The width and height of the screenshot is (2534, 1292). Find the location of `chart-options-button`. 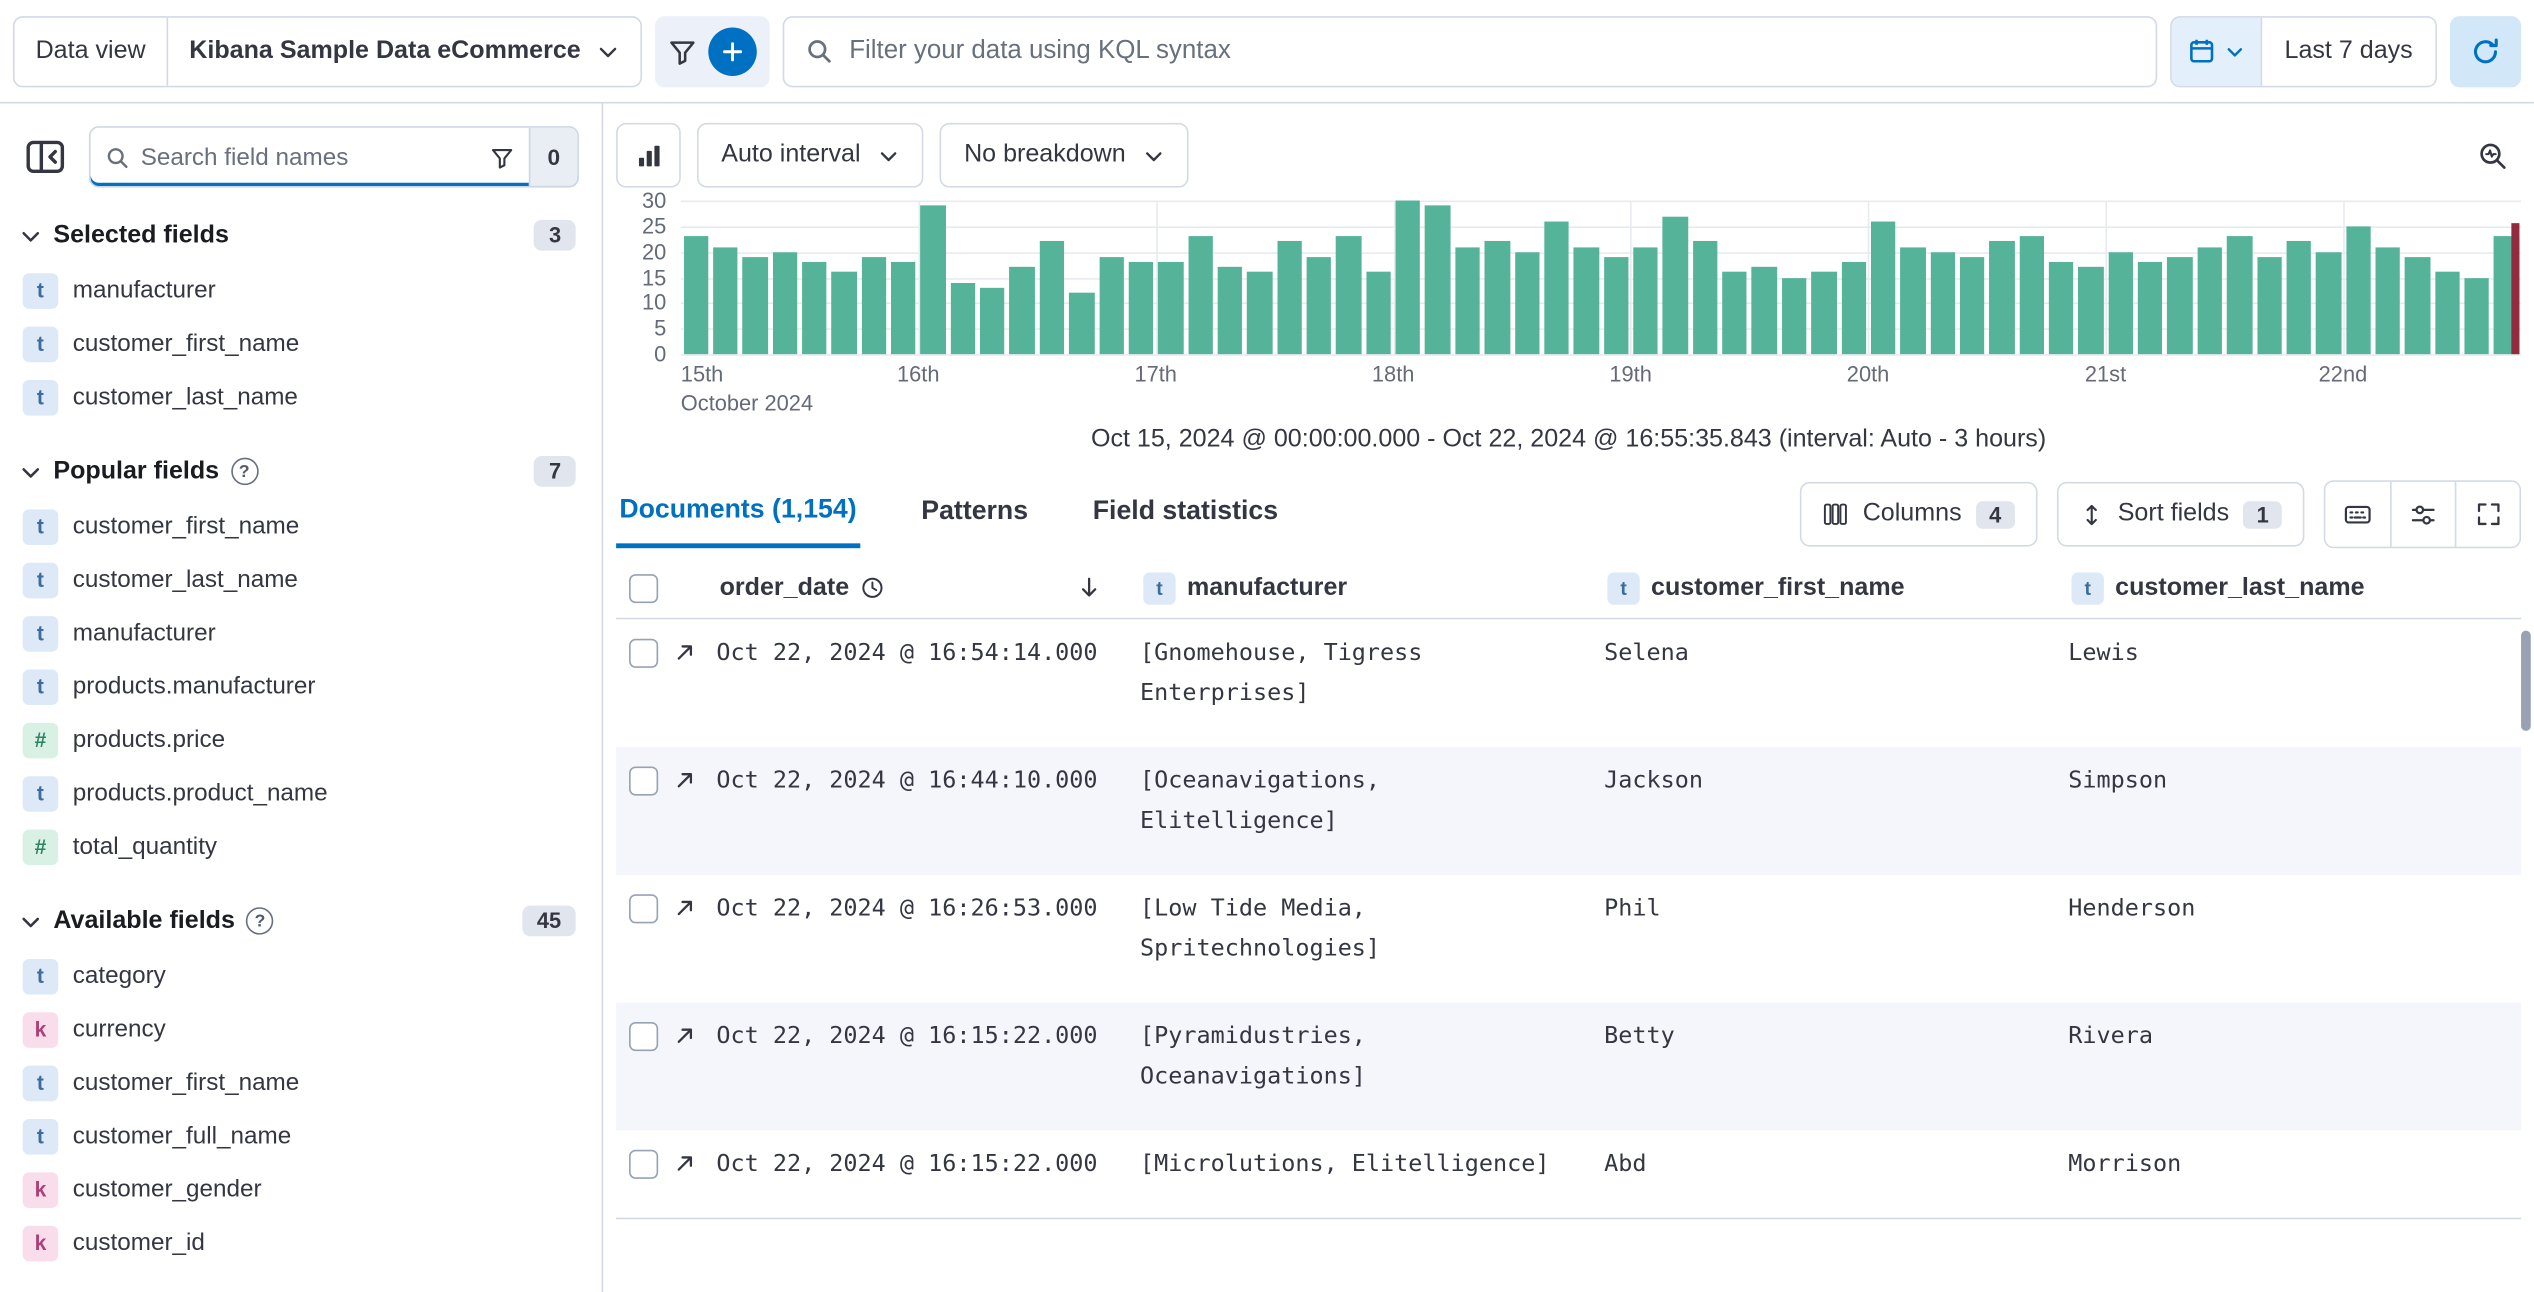

chart-options-button is located at coordinates (2492, 155).